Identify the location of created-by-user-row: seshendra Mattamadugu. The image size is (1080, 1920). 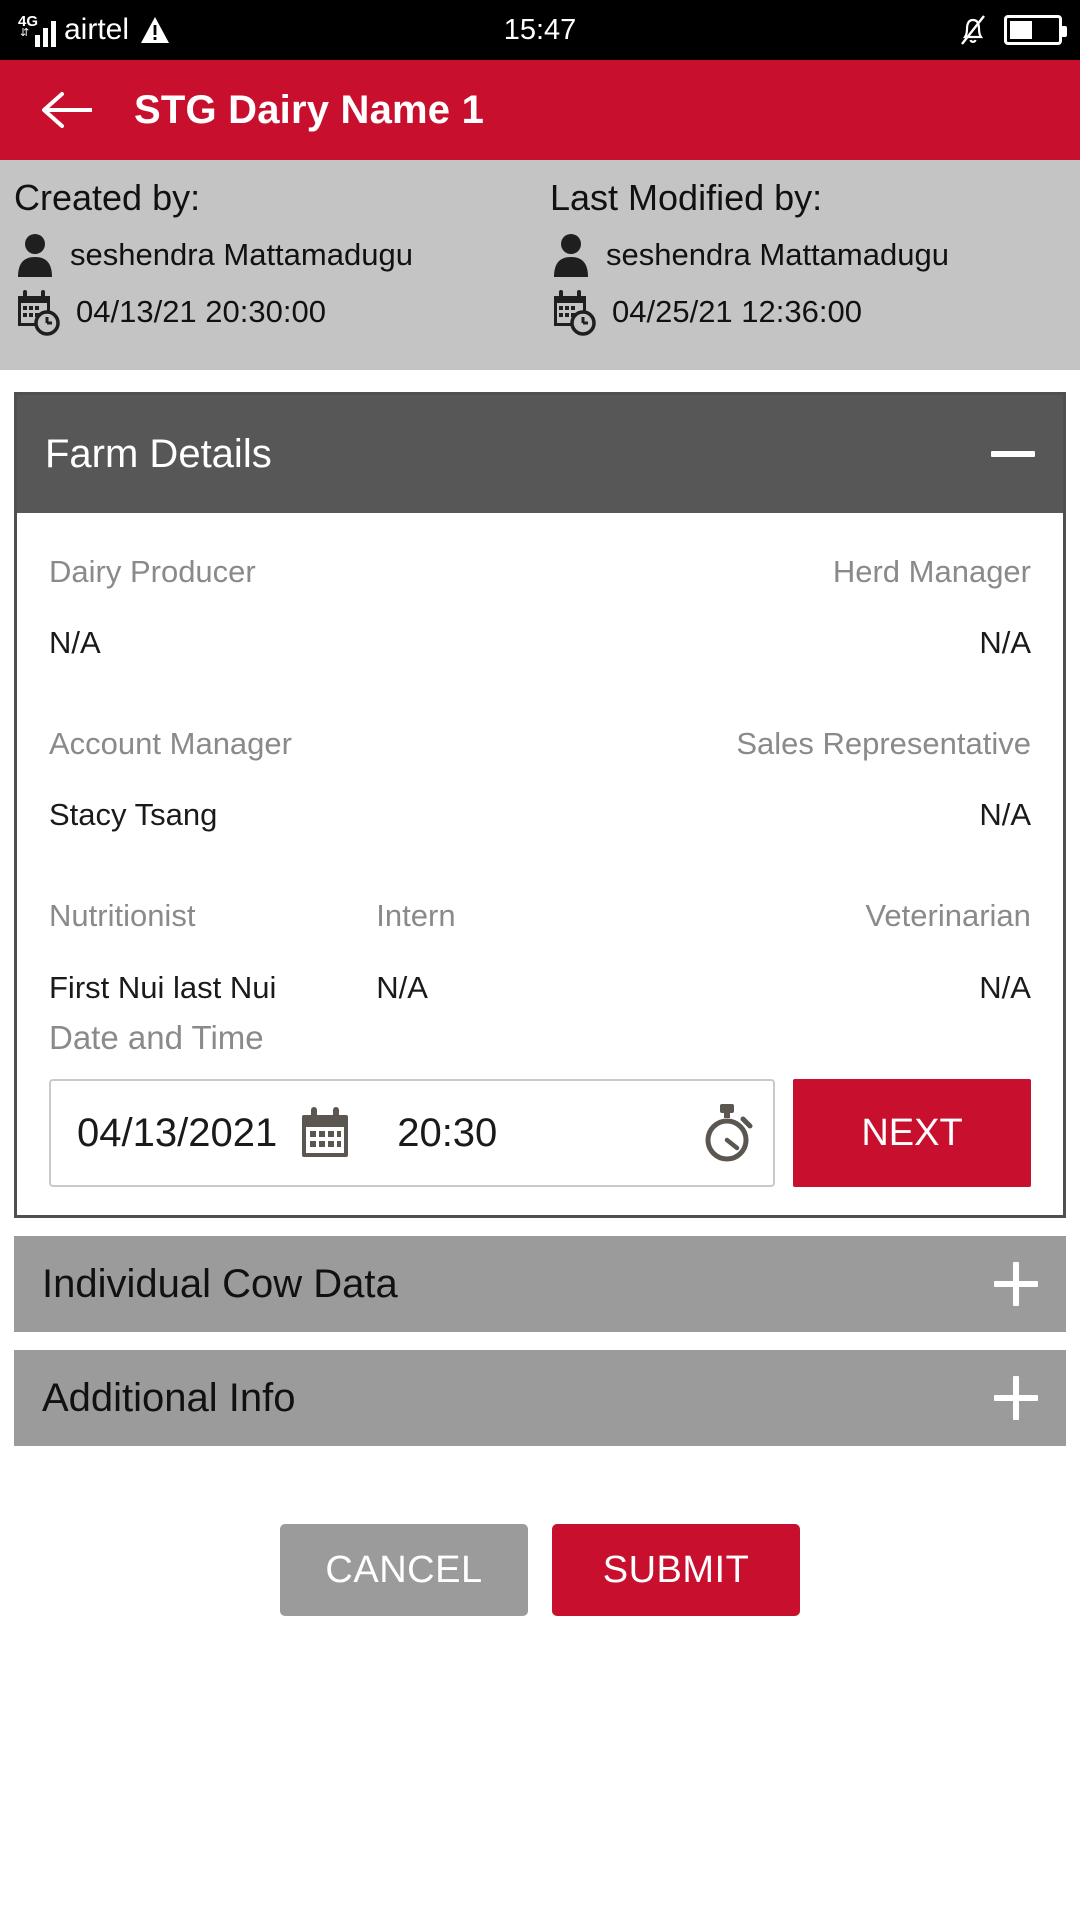
(277, 255).